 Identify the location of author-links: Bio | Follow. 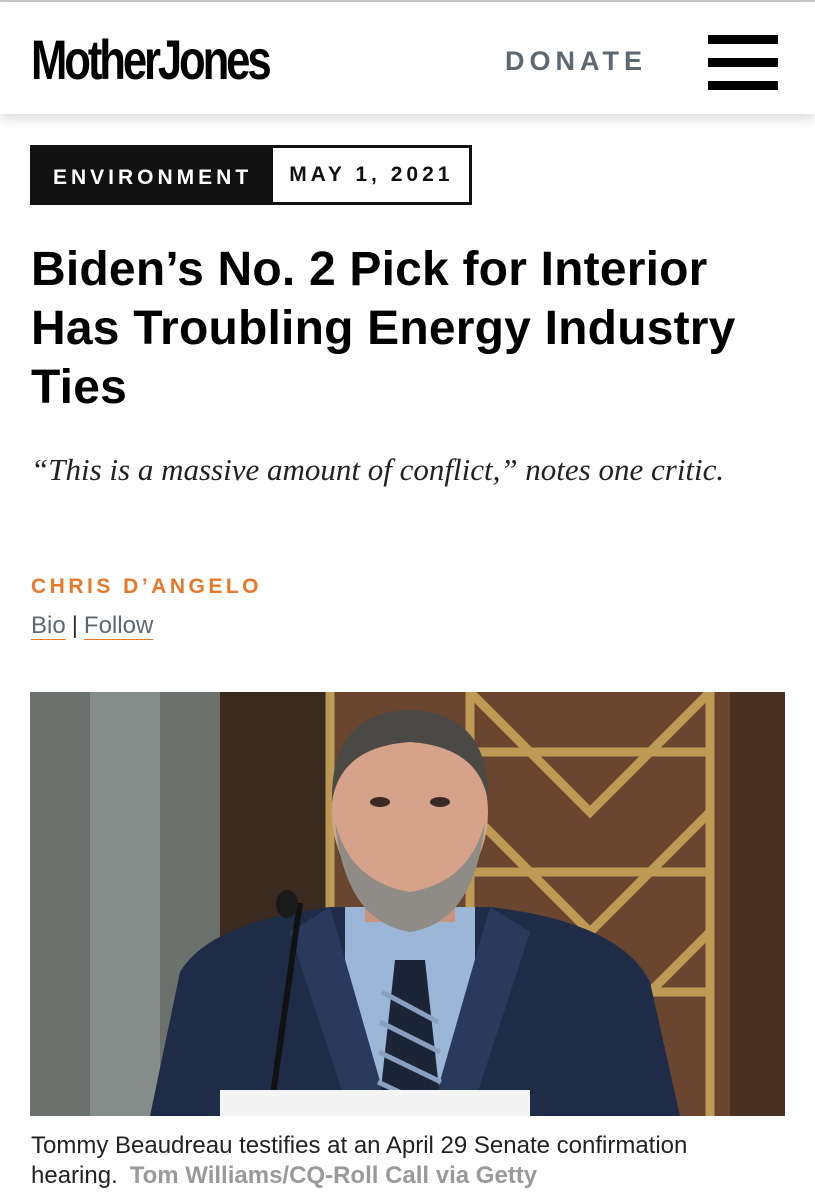
(92, 626).